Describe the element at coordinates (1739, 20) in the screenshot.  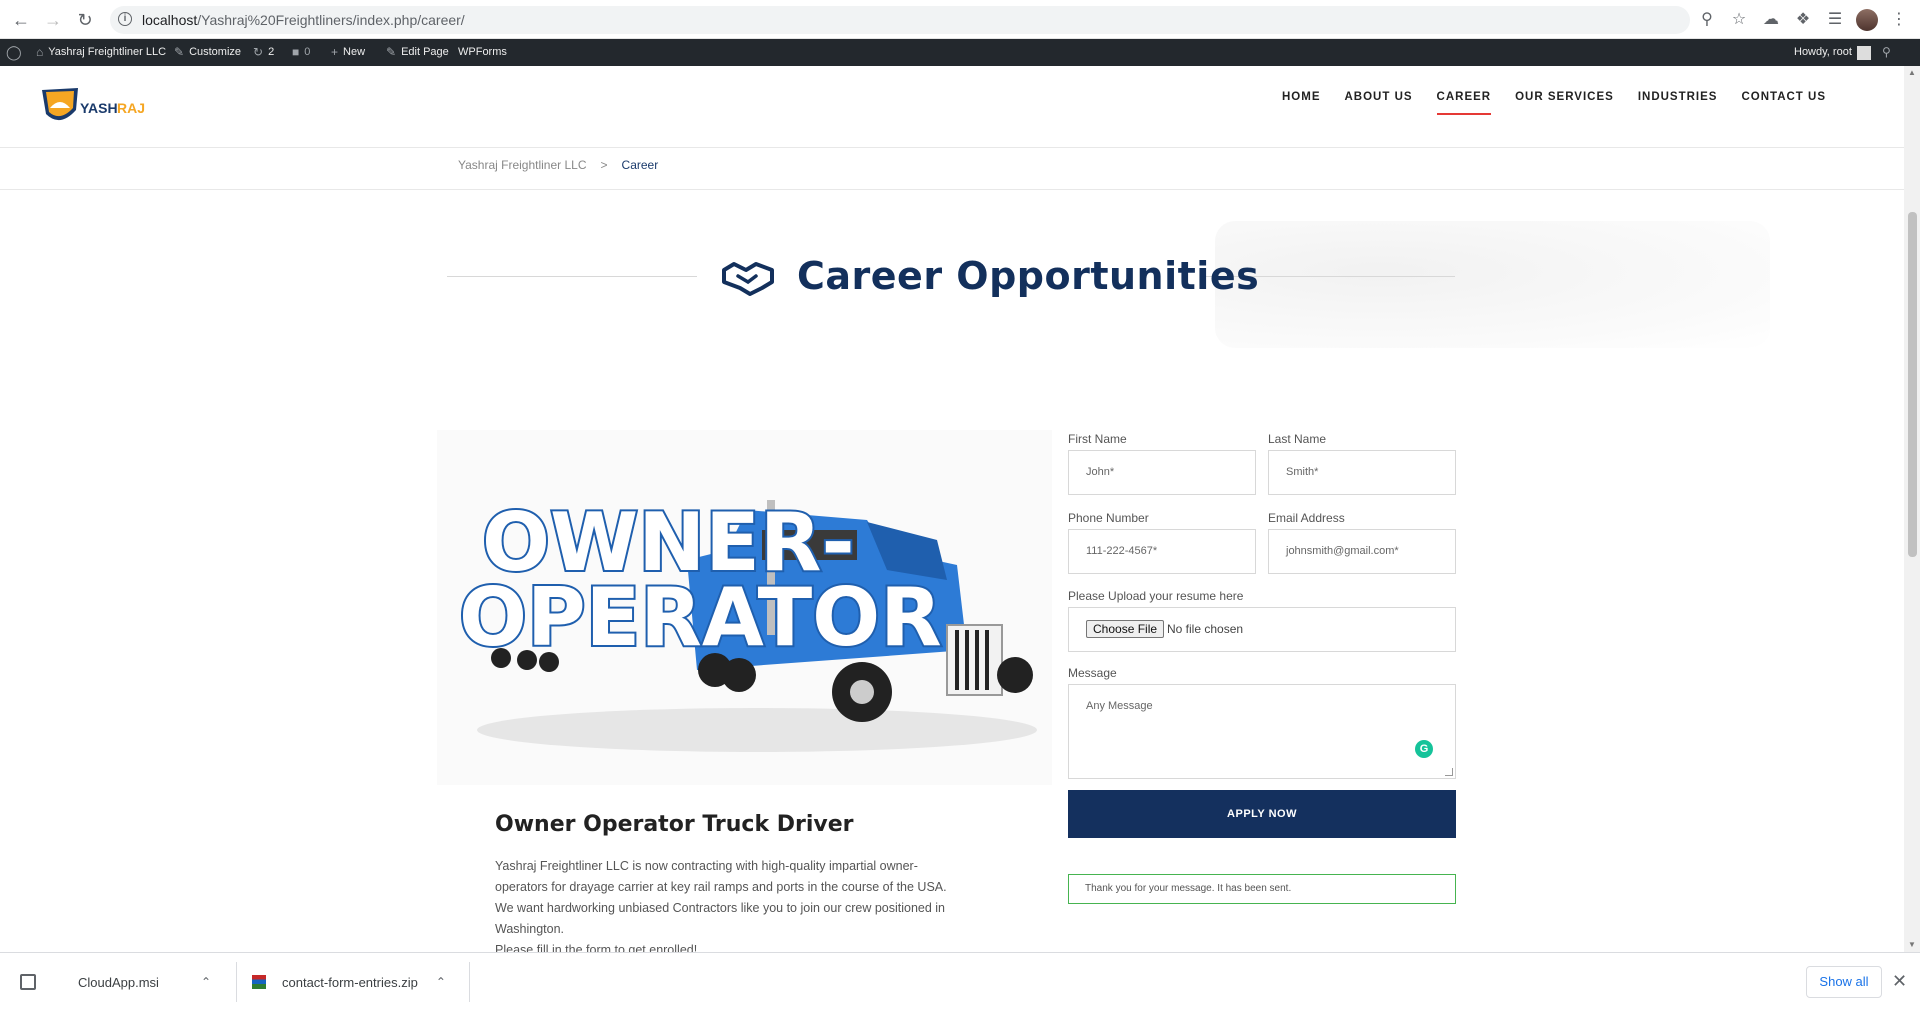
I see `bookmark-star-icon: ☆` at that location.